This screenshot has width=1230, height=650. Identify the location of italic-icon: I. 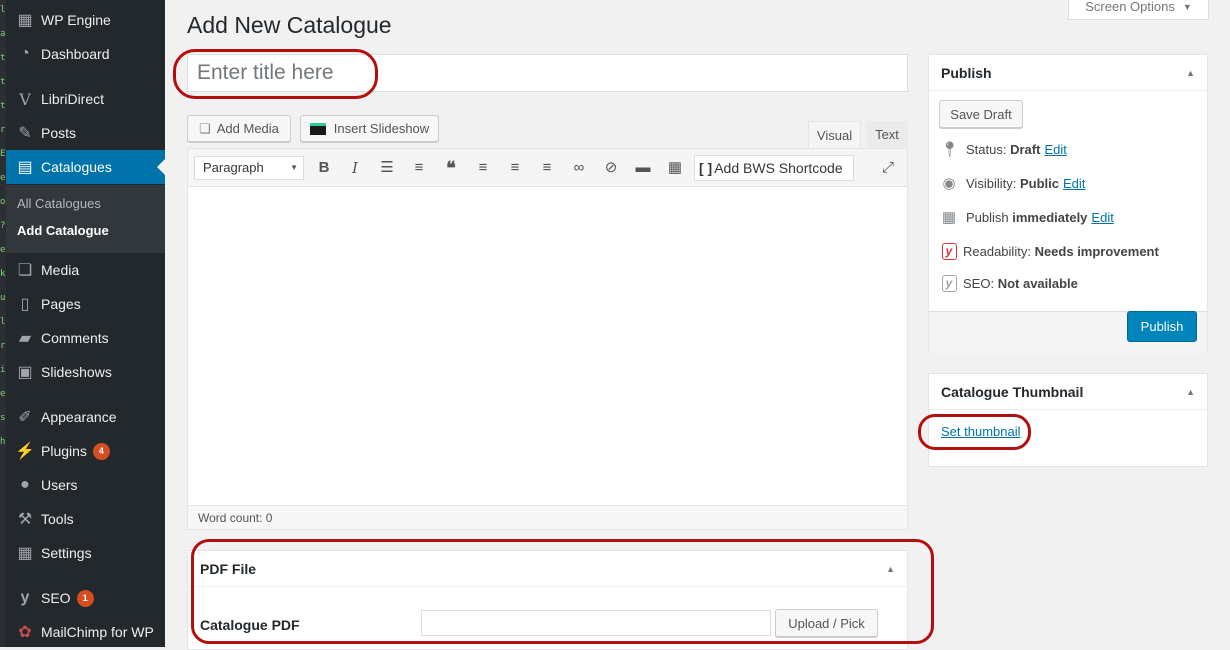
(355, 168).